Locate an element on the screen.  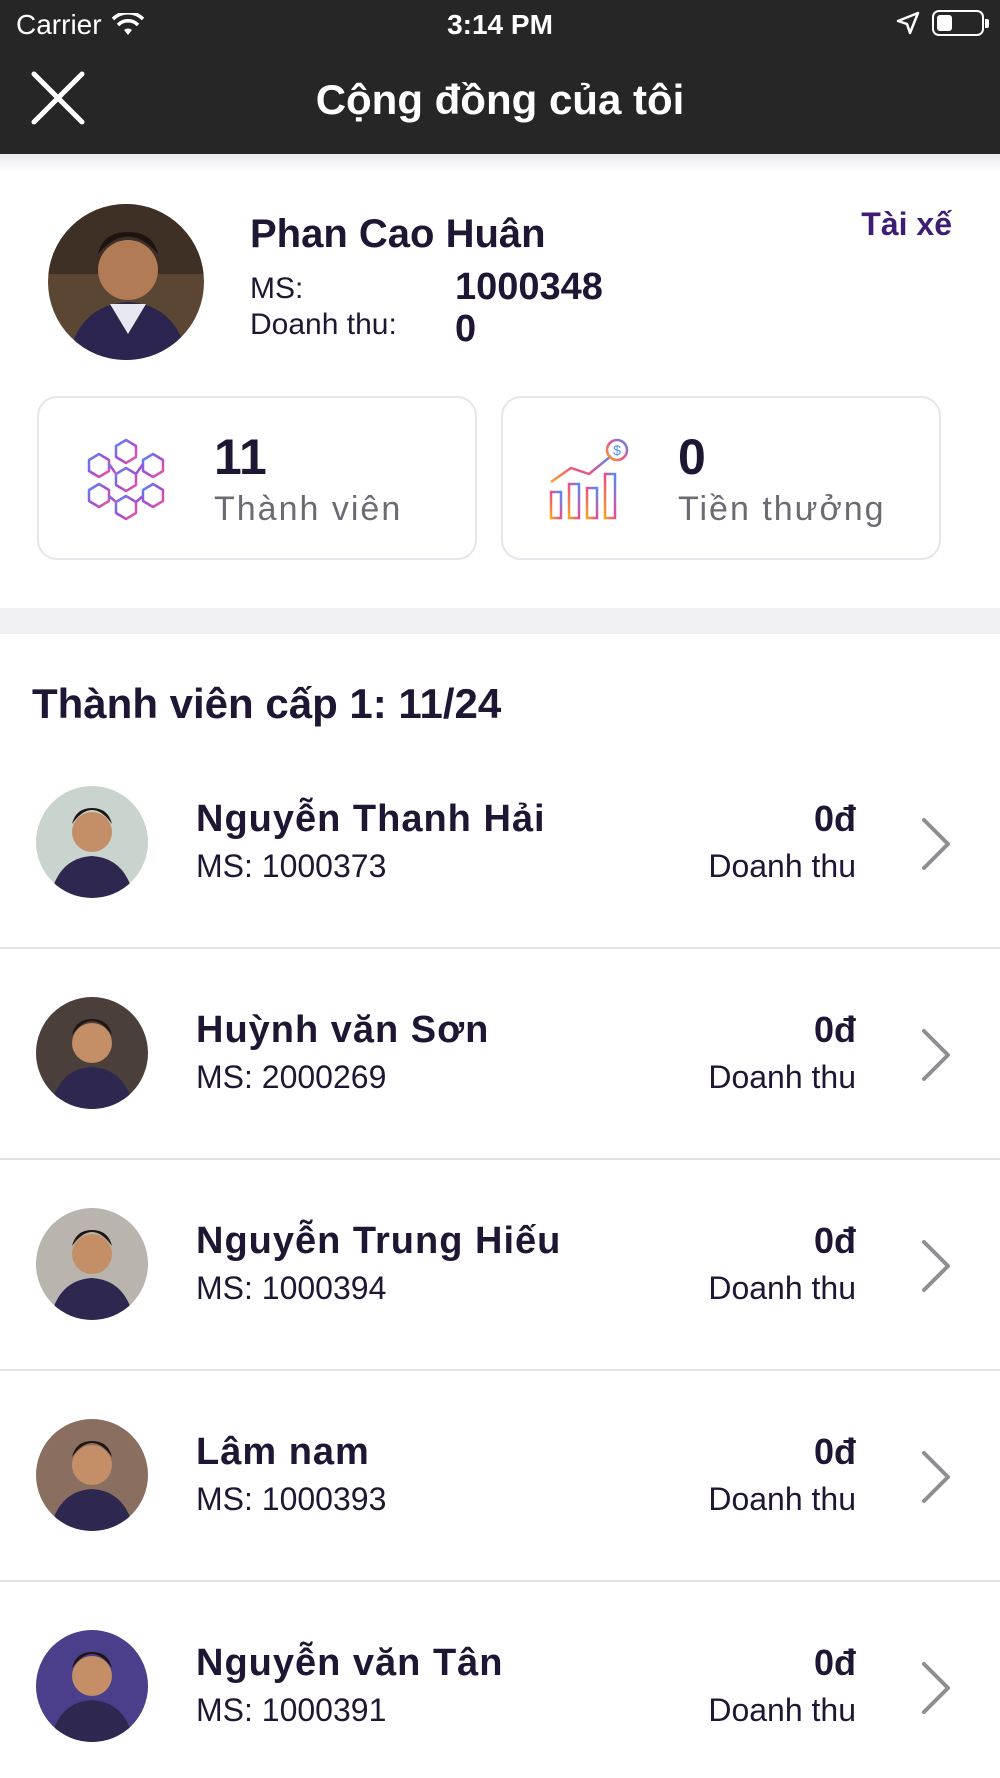
member-name: Huỳnh văn Sơn is located at coordinates (343, 1030).